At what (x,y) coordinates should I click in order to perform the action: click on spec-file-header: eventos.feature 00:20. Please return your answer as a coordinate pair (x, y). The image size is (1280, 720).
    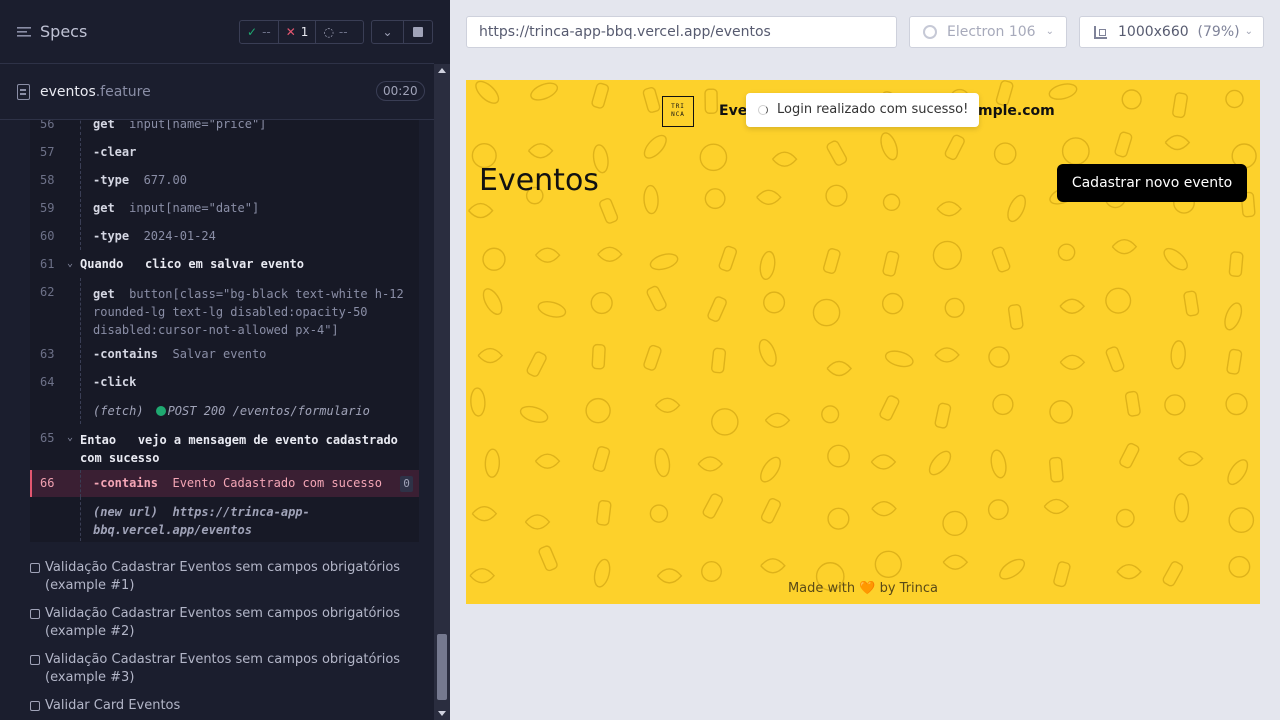
    Looking at the image, I should click on (217, 92).